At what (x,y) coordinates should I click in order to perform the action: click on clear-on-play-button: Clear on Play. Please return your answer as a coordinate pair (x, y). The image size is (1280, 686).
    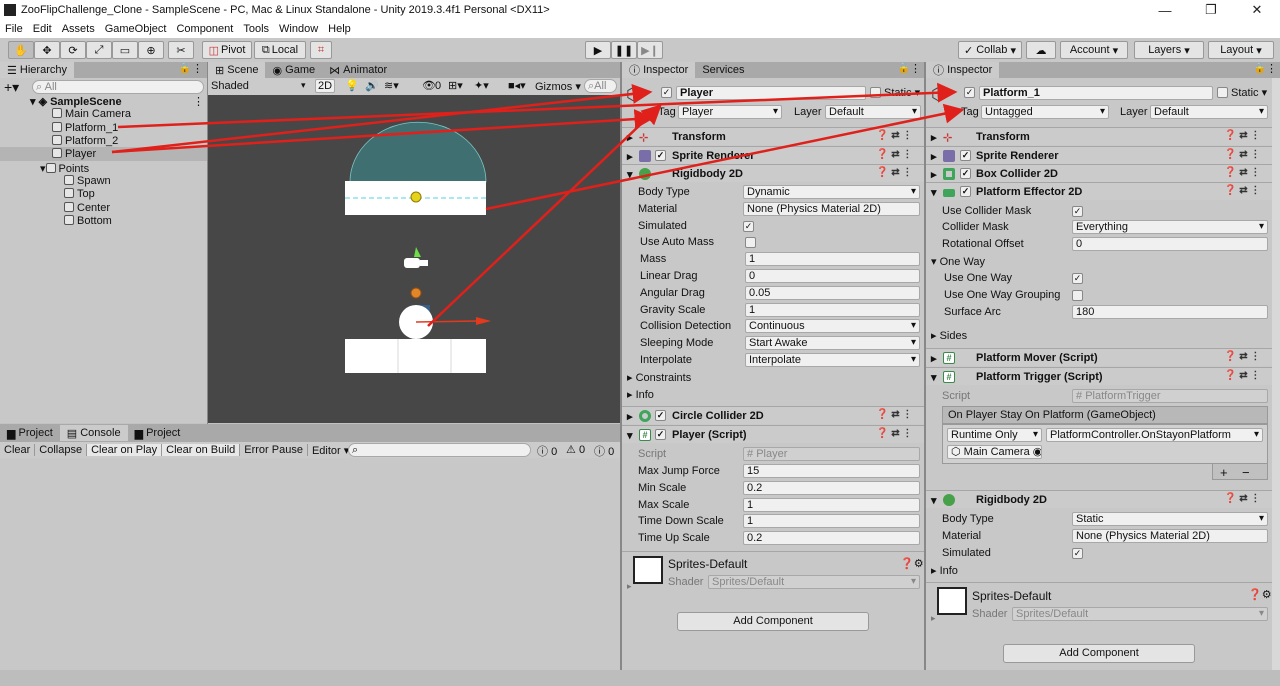
    Looking at the image, I should click on (125, 450).